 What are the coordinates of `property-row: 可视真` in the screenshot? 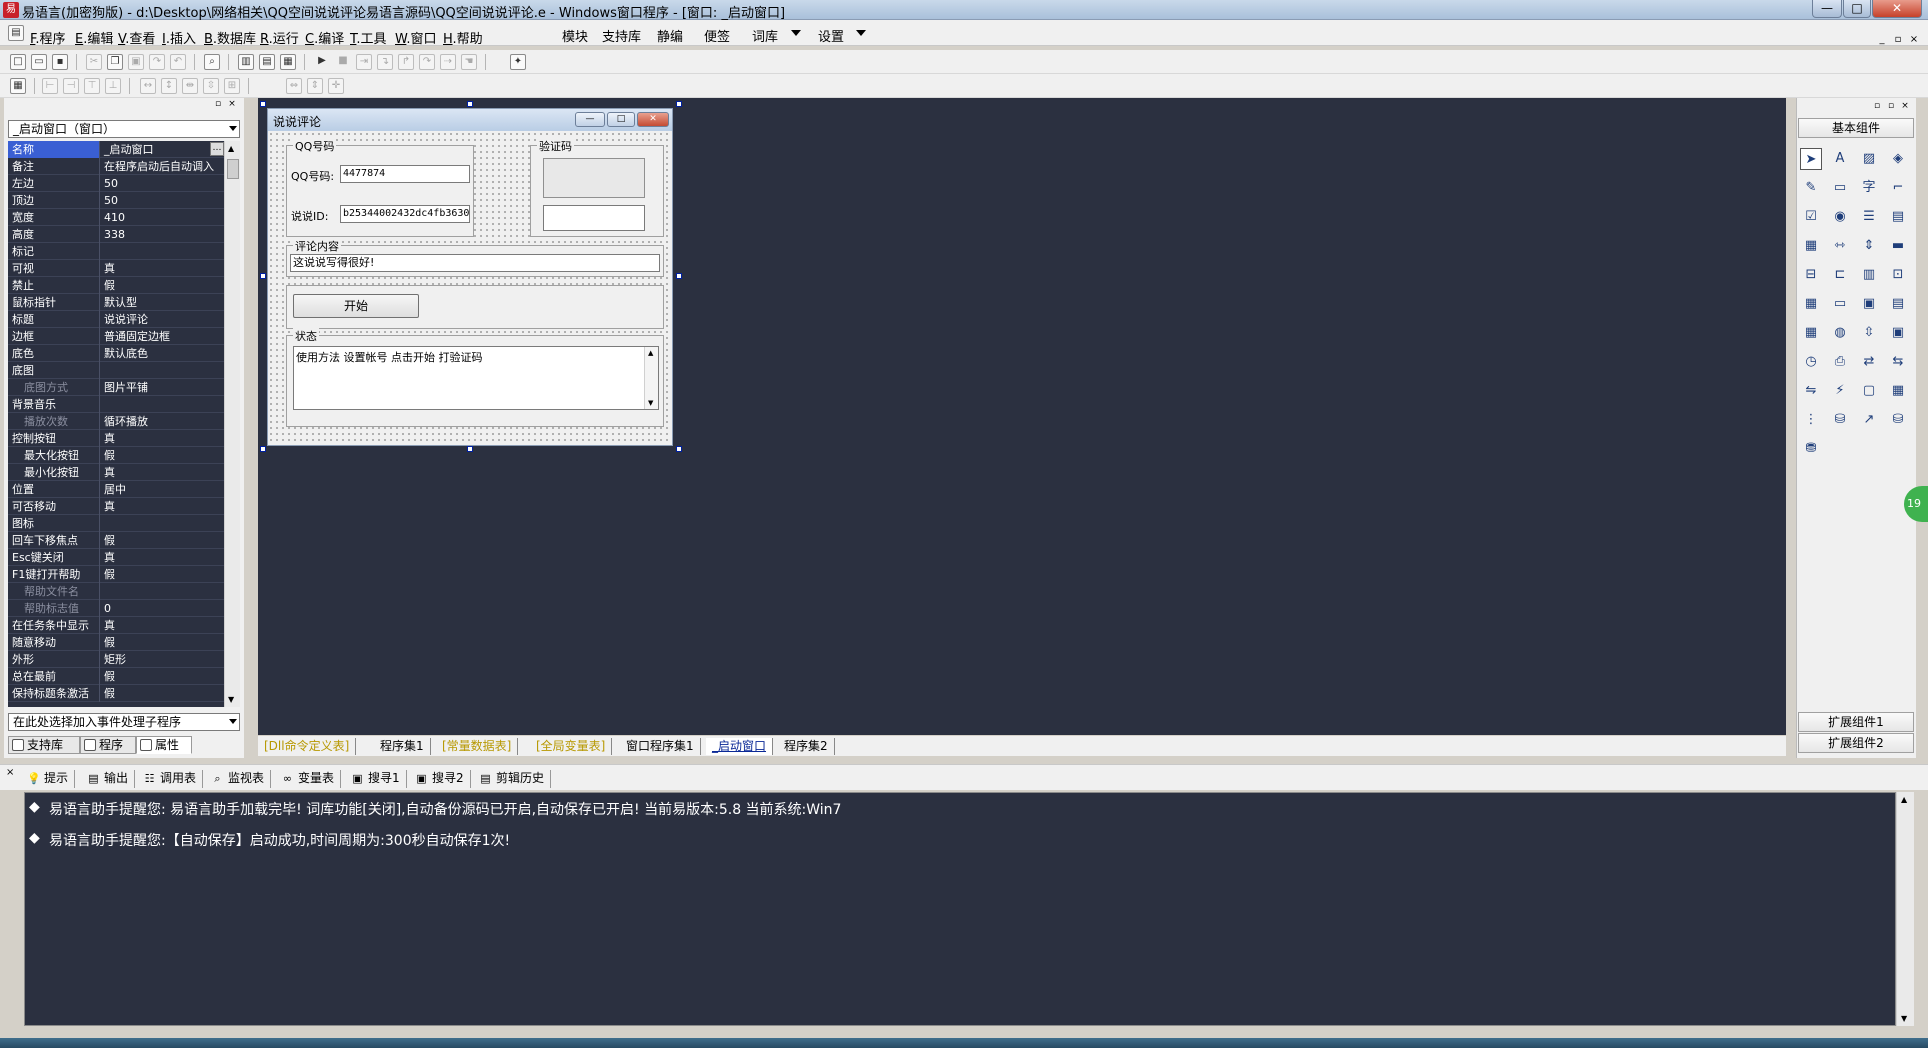 It's located at (116, 268).